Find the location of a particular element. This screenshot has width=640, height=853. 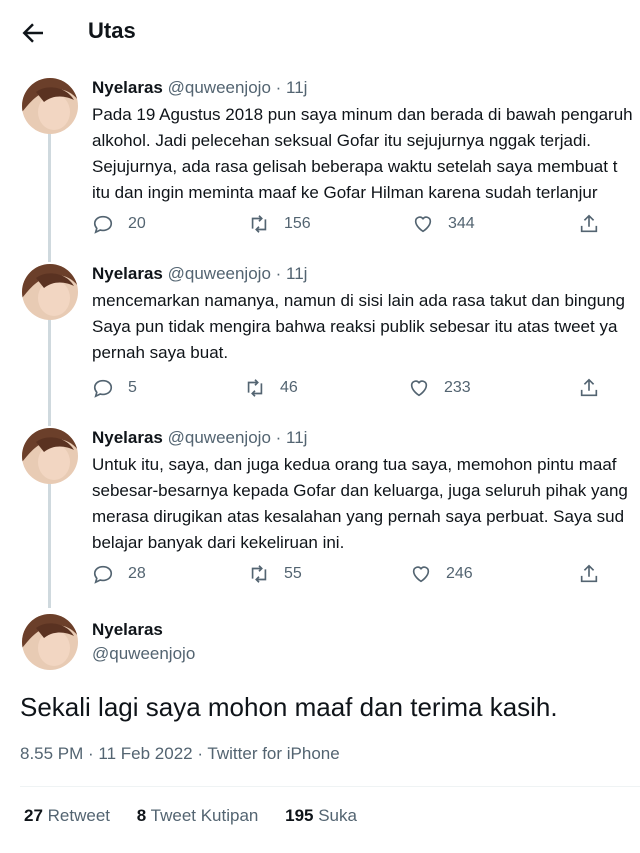

retweet-button: 55 is located at coordinates (275, 574).